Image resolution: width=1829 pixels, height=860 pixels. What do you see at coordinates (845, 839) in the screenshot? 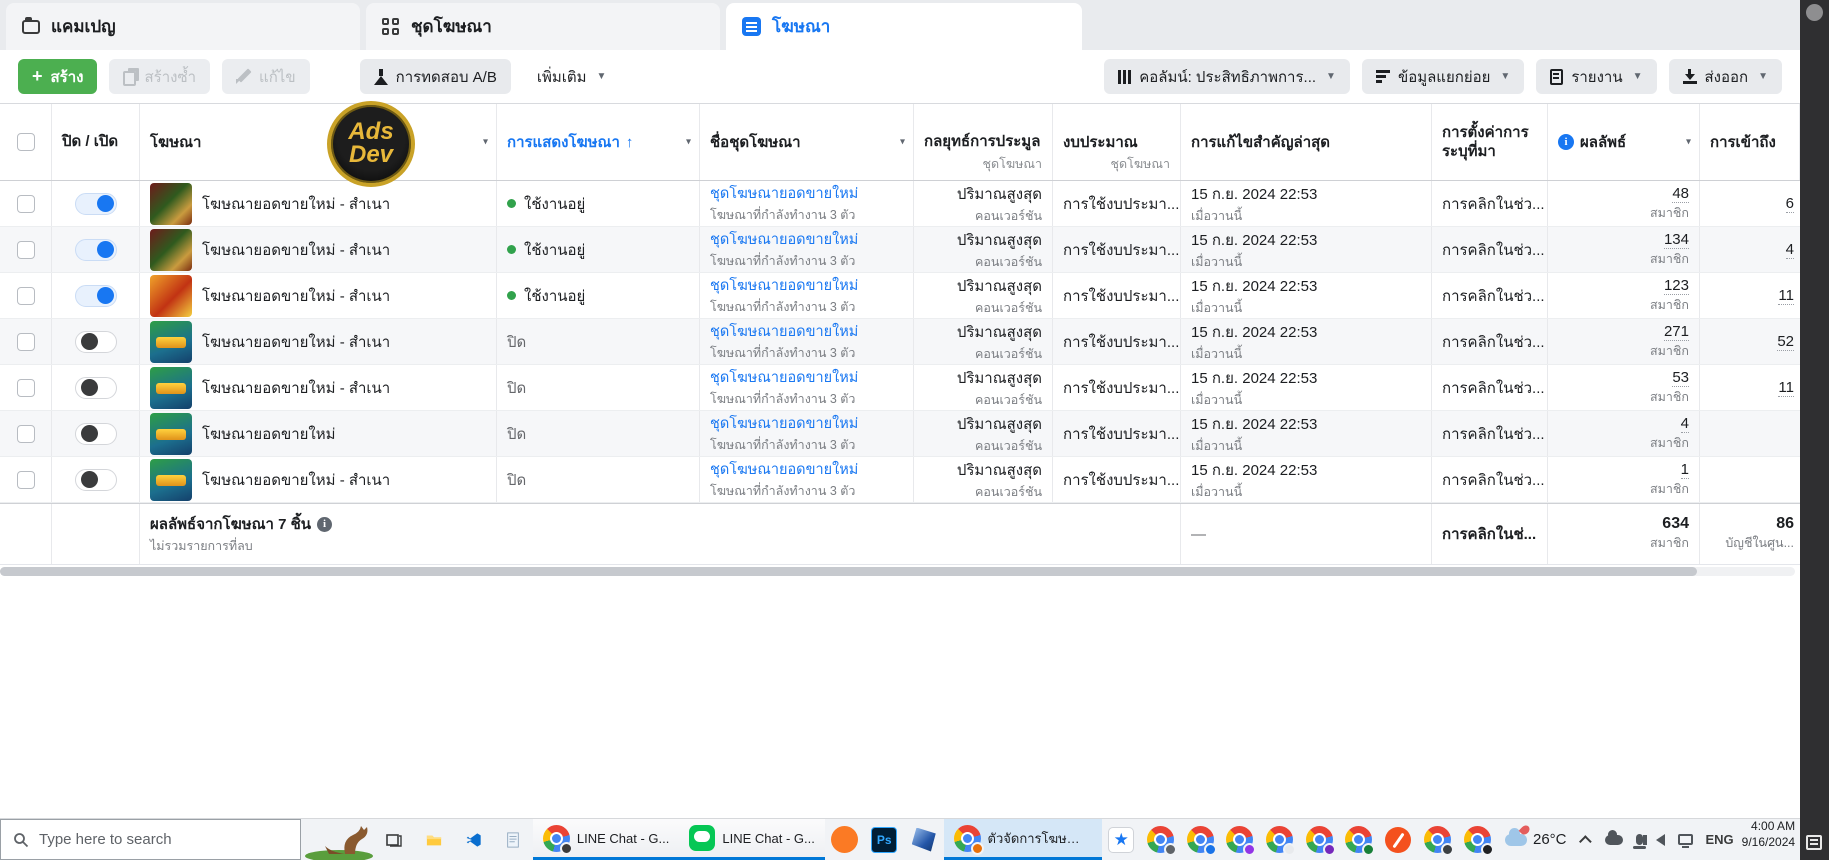
I see `xampp-button` at bounding box center [845, 839].